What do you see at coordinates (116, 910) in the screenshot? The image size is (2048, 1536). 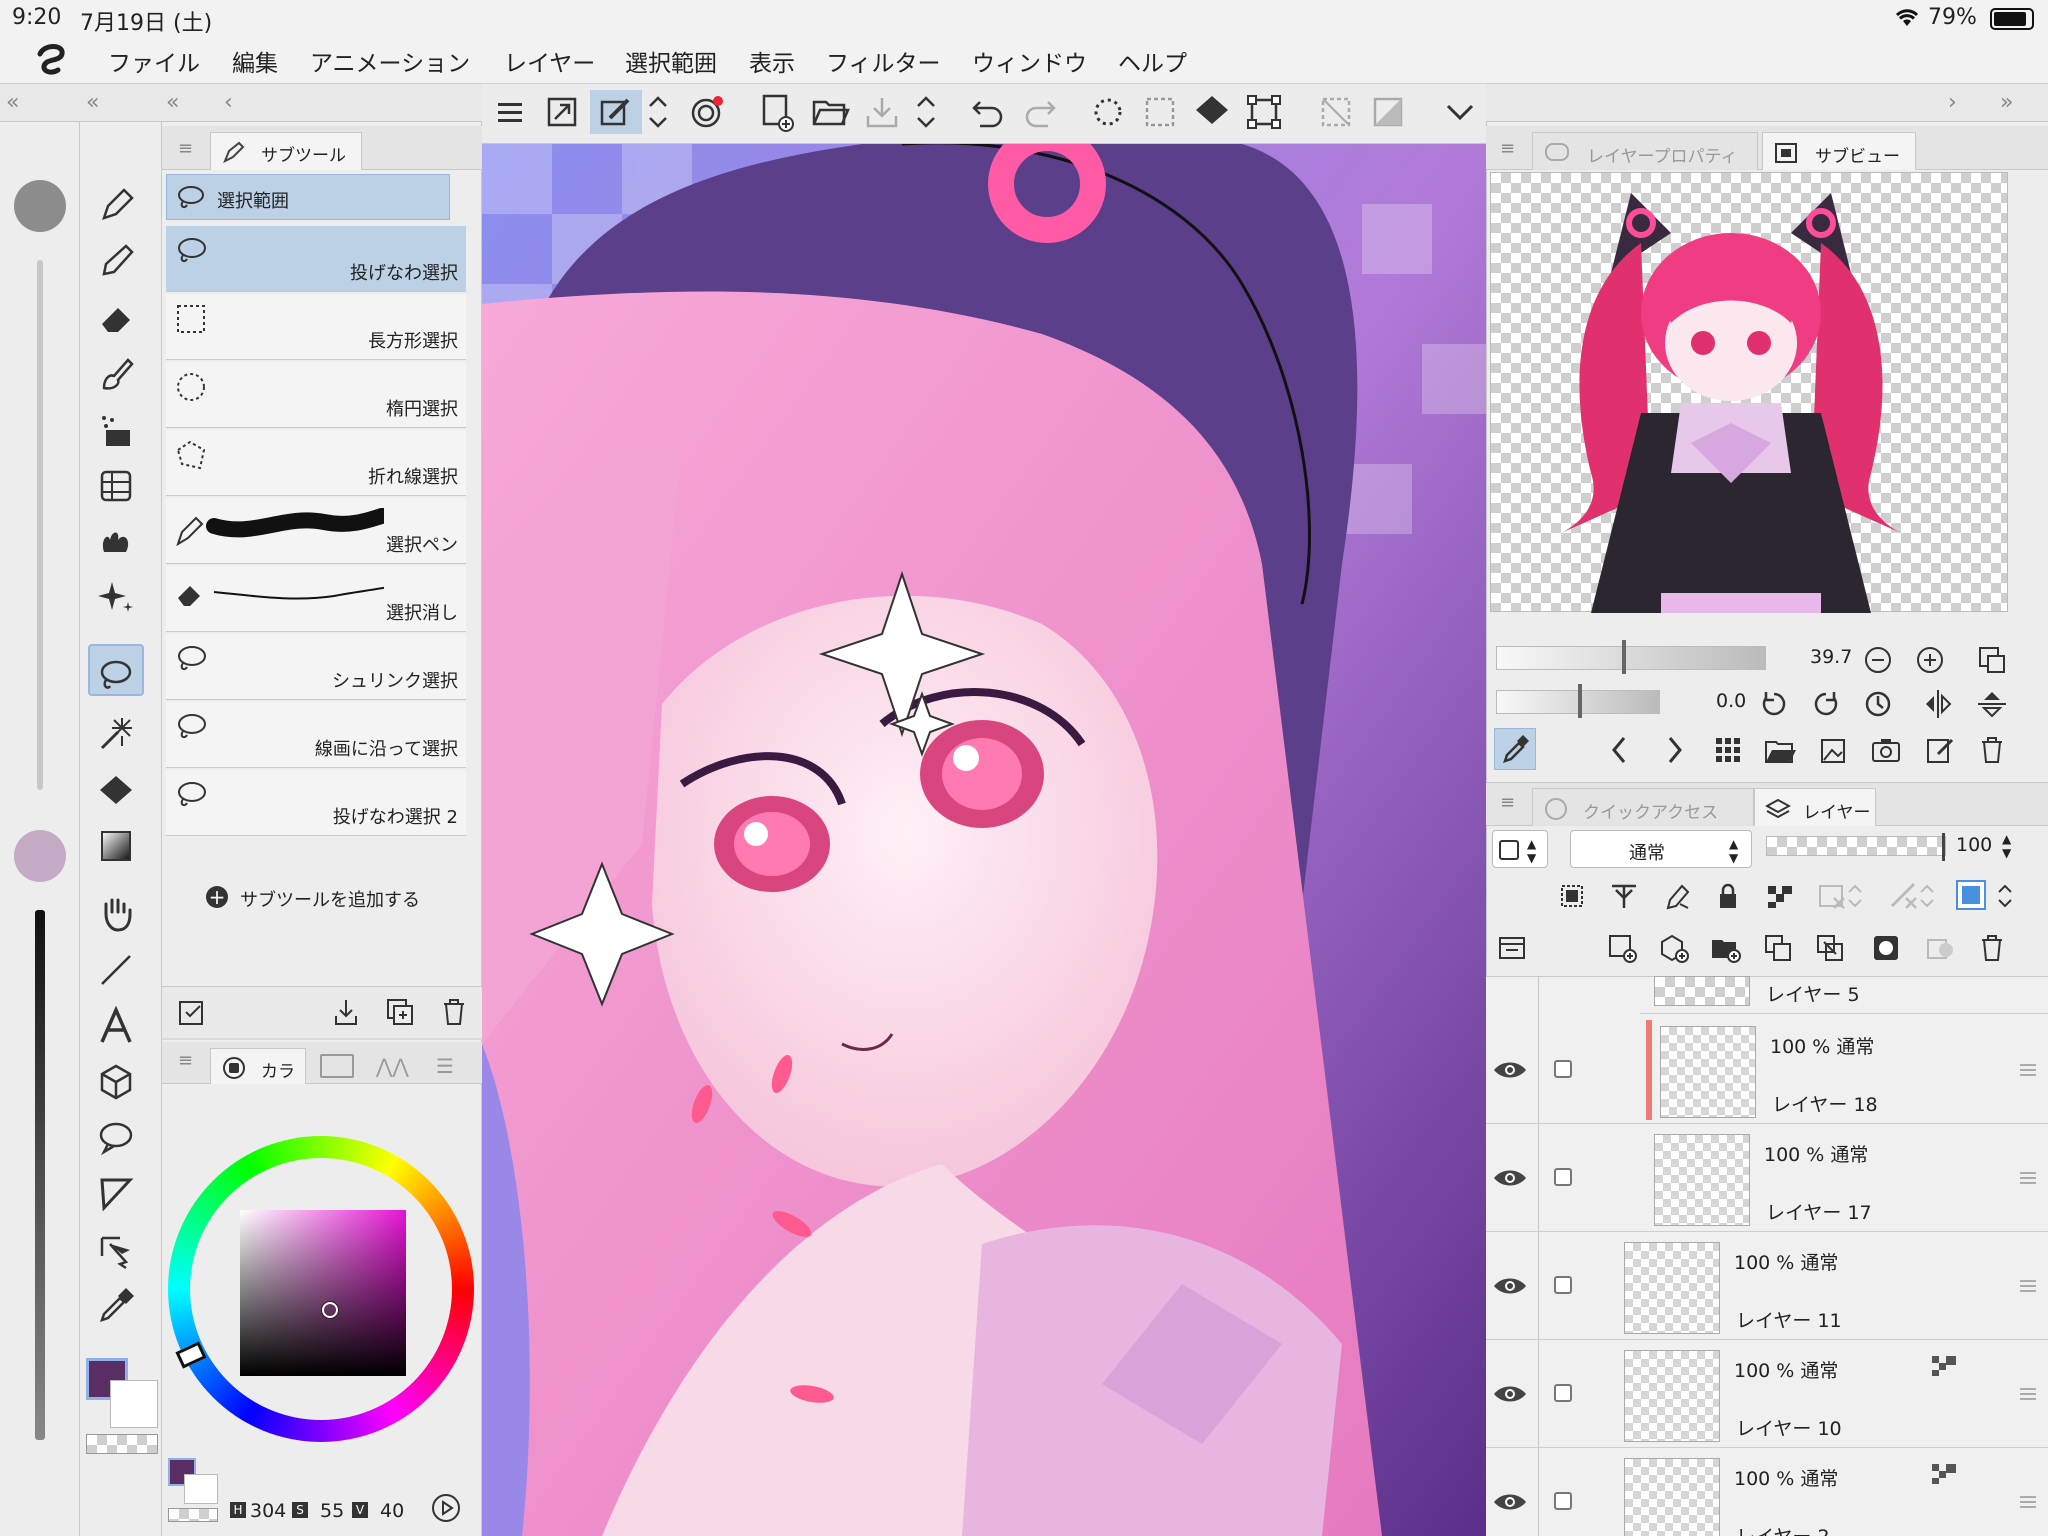 I see `hand-tool` at bounding box center [116, 910].